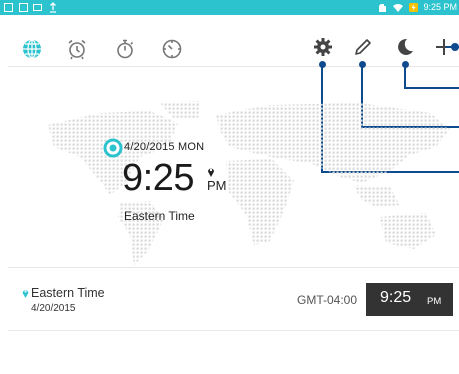 The width and height of the screenshot is (459, 374). Describe the element at coordinates (32, 49) in the screenshot. I see `globe-icon` at that location.